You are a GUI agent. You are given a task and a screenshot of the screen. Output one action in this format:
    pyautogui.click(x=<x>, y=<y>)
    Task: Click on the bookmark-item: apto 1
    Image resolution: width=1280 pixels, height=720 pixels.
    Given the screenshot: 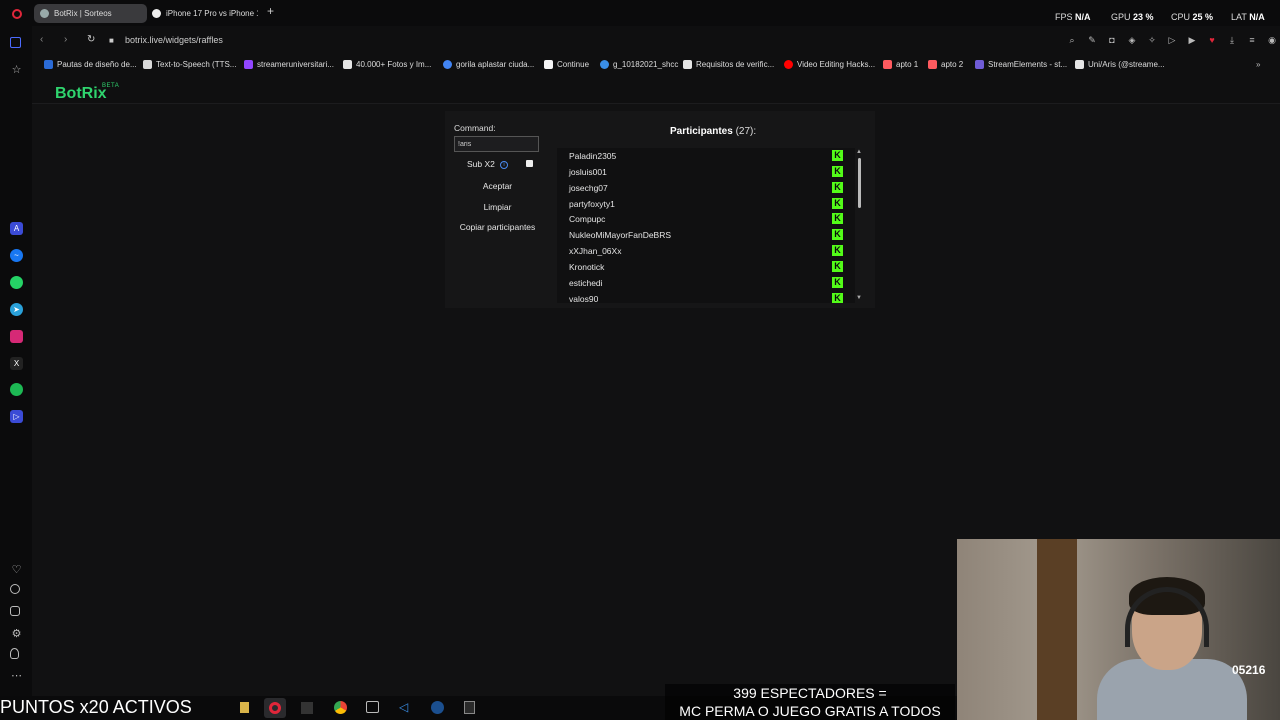 What is the action you would take?
    pyautogui.click(x=900, y=64)
    